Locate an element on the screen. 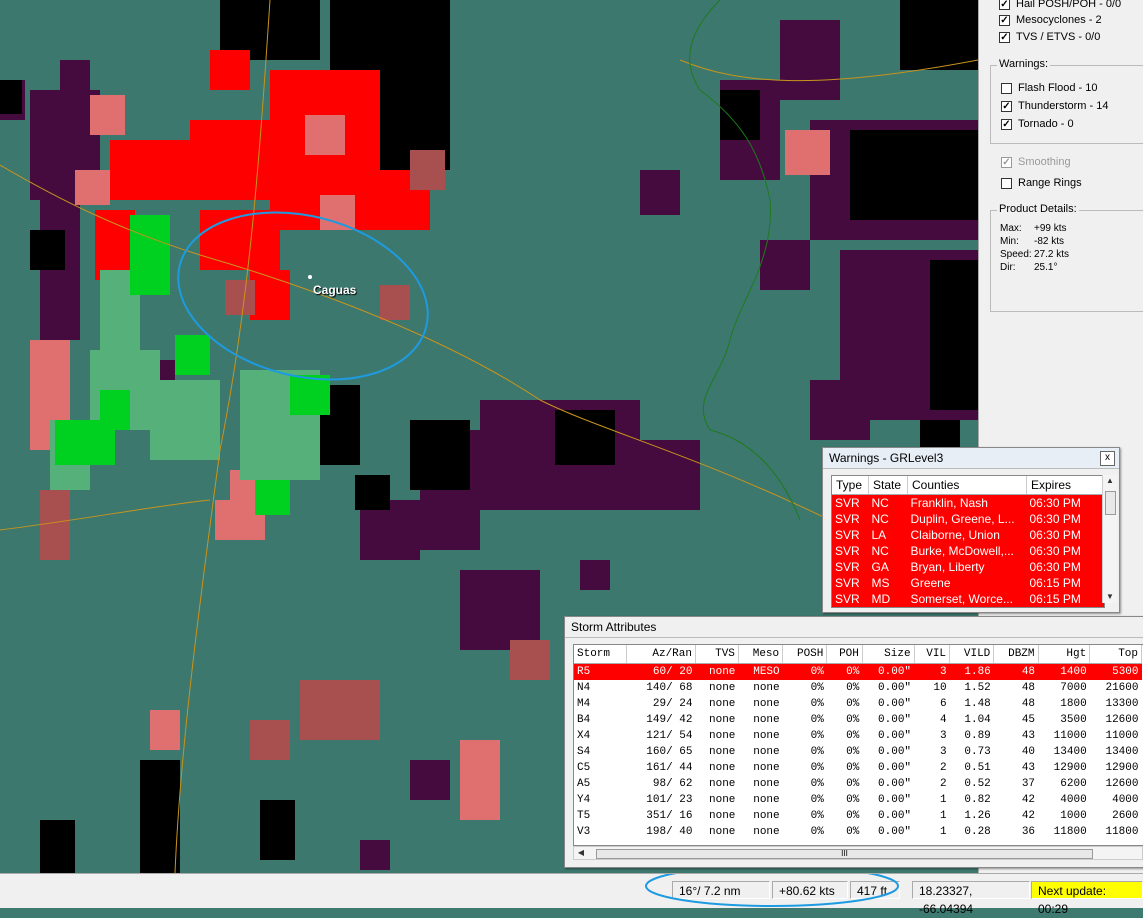 The height and width of the screenshot is (918, 1143). storm-row: R5 60/ 20 none MESO 0% 0% 0.00" 3 1.86 48 1400 5300 is located at coordinates (858, 671).